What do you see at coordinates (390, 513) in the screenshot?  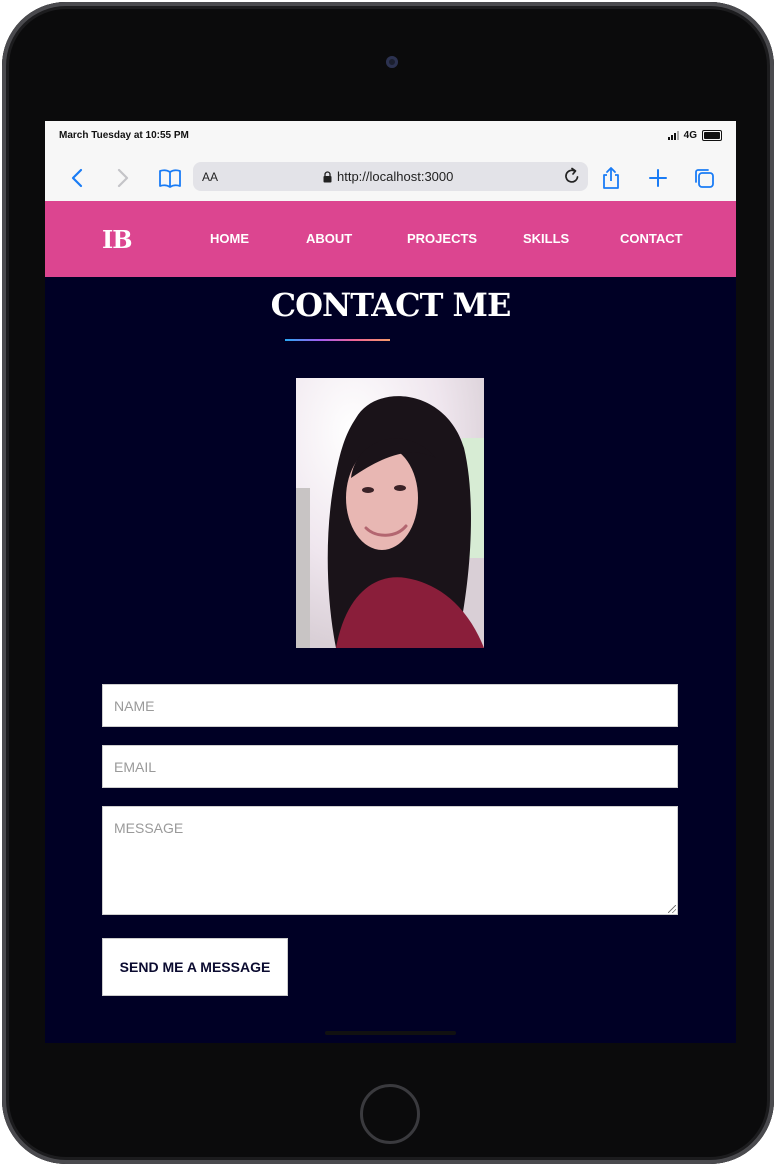 I see `profile-photo` at bounding box center [390, 513].